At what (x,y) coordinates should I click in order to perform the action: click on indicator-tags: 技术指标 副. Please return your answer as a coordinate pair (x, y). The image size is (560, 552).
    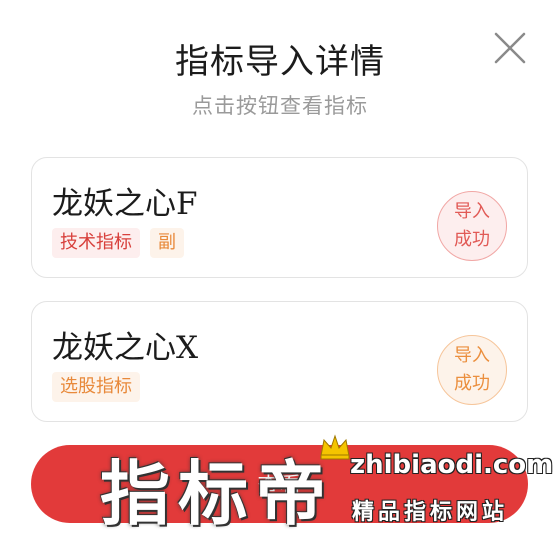
    Looking at the image, I should click on (118, 243).